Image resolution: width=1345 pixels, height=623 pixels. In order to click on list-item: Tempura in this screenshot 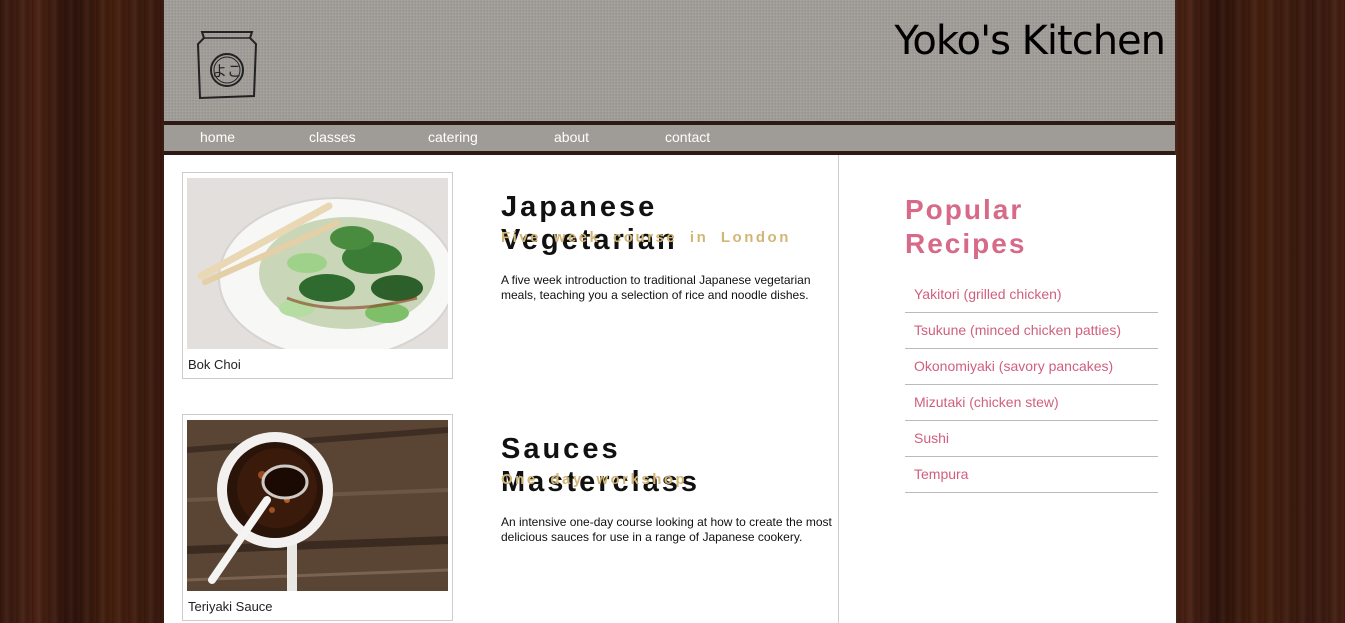, I will do `click(1031, 475)`.